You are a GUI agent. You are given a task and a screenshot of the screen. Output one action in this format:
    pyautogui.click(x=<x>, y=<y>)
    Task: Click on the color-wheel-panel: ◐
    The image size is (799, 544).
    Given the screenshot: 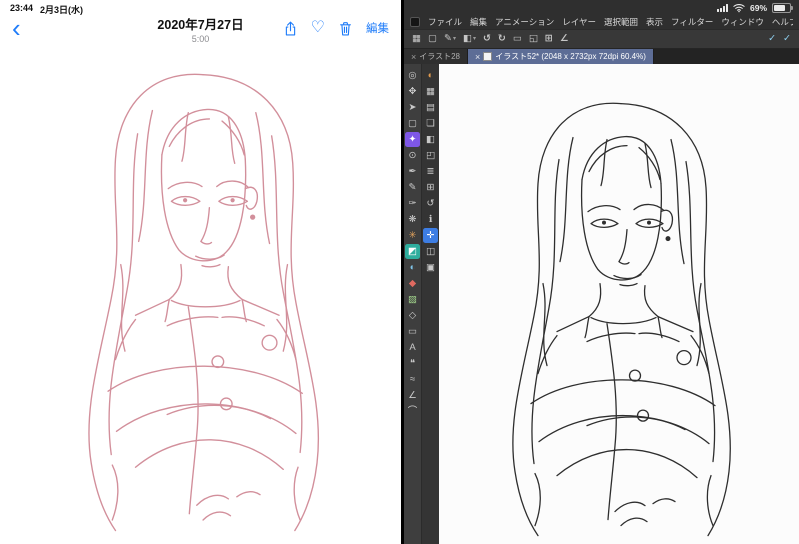 What is the action you would take?
    pyautogui.click(x=430, y=75)
    